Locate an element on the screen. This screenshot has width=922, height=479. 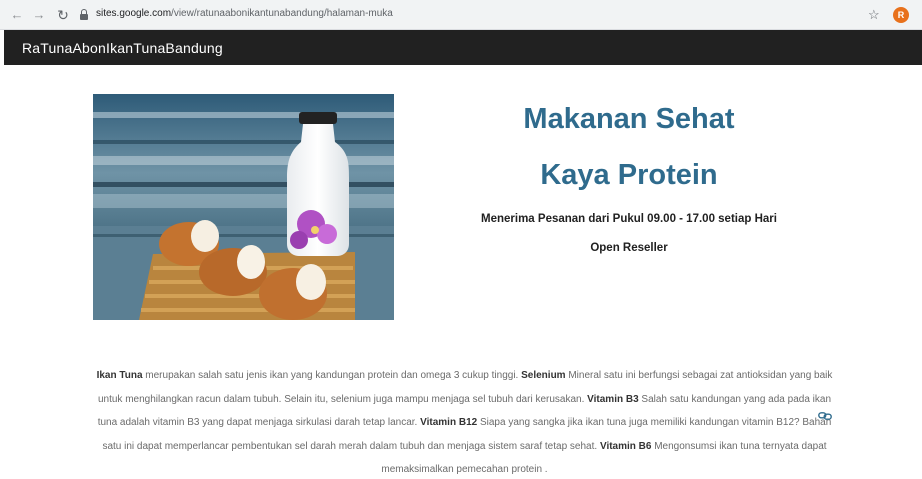
back-arrow-icon: ← is located at coordinates (17, 15).